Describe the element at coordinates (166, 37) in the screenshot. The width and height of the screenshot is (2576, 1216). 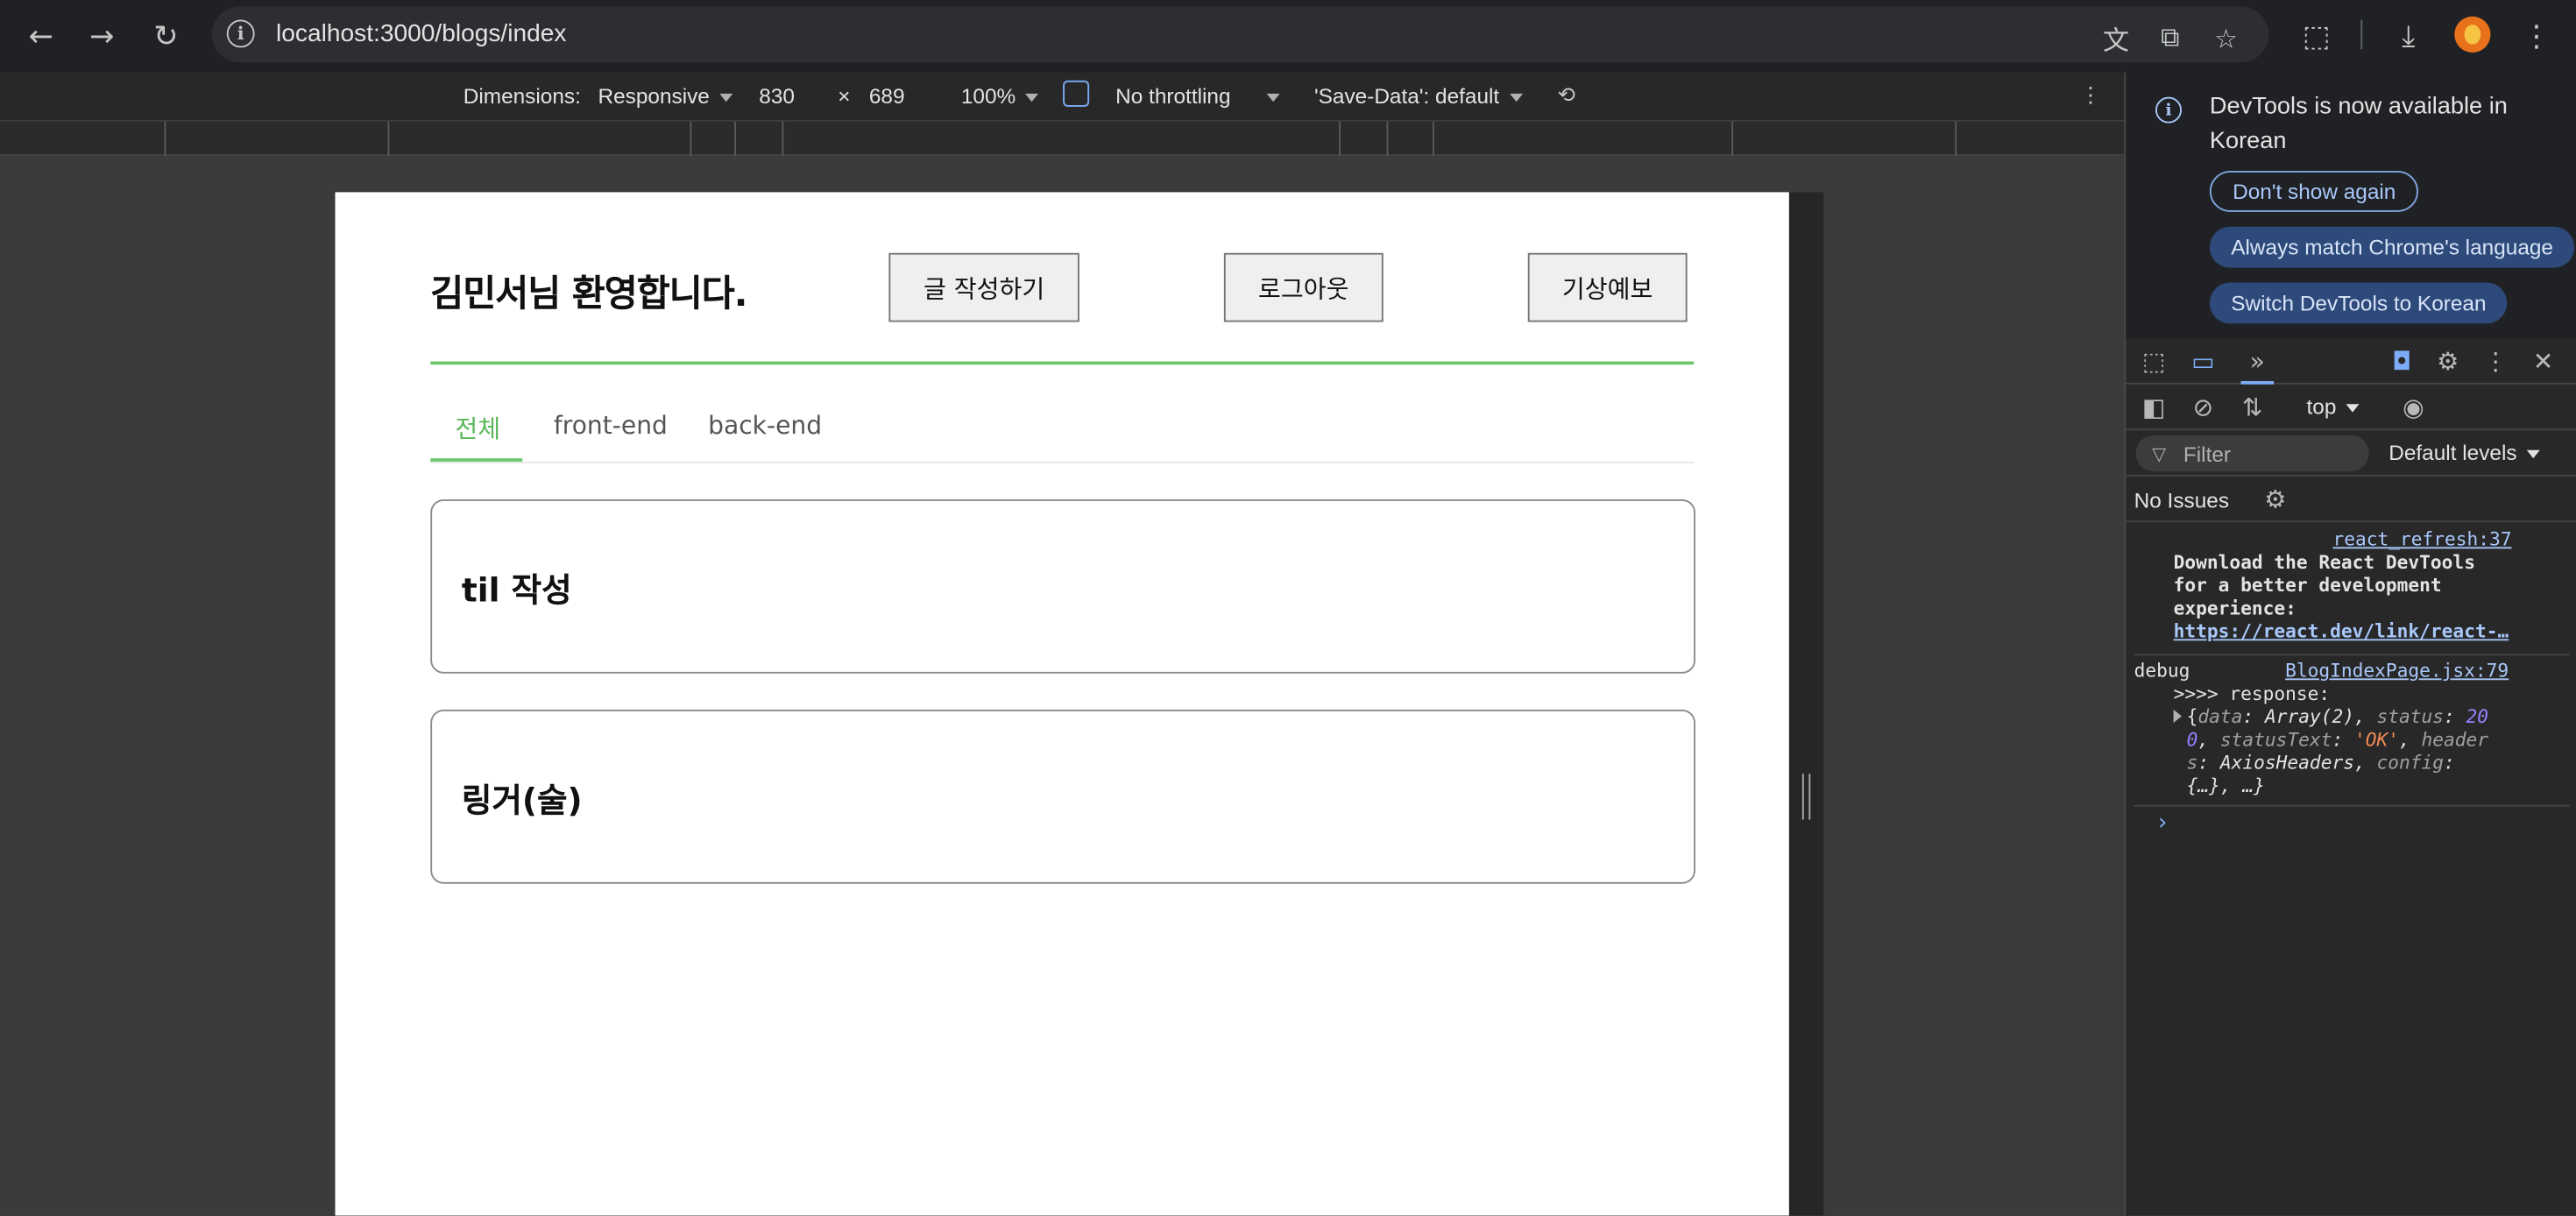
I see `reload-icon: ↻` at that location.